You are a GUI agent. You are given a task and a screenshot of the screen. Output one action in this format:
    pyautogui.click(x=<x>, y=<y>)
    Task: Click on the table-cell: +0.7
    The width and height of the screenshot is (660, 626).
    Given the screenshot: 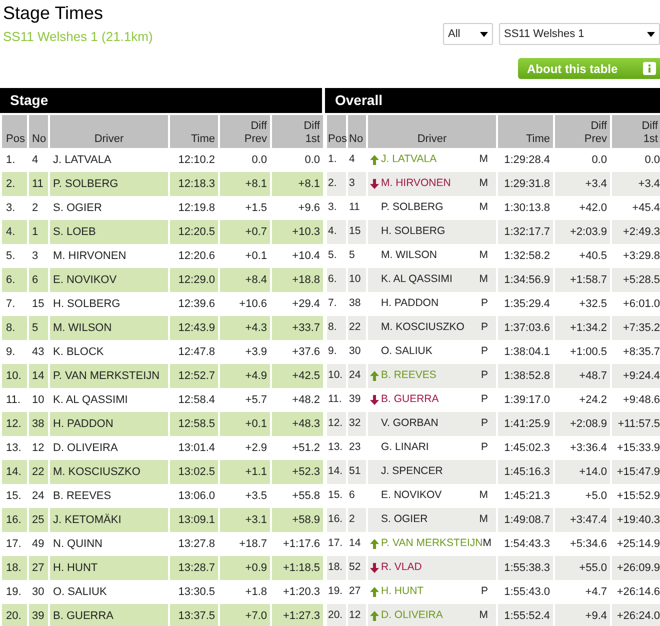 What is the action you would take?
    pyautogui.click(x=245, y=232)
    